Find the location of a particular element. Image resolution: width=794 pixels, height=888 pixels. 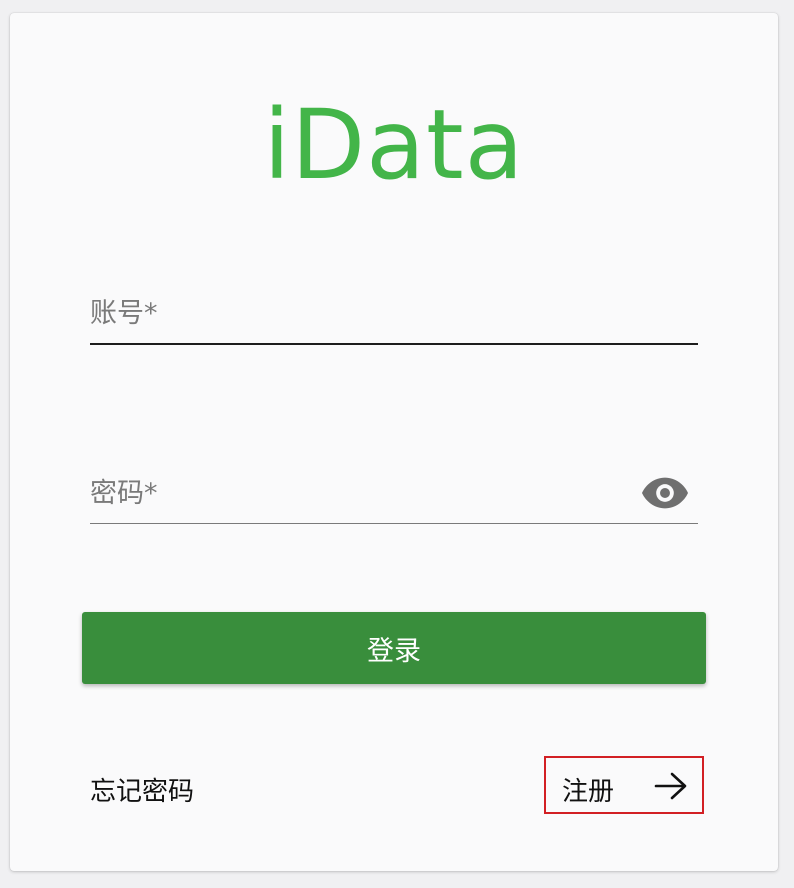

arrow-right-icon is located at coordinates (670, 786).